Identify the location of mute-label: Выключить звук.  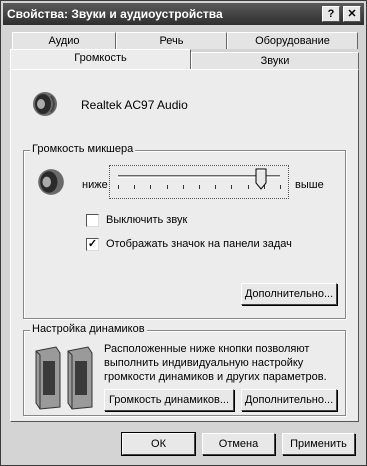
(146, 220).